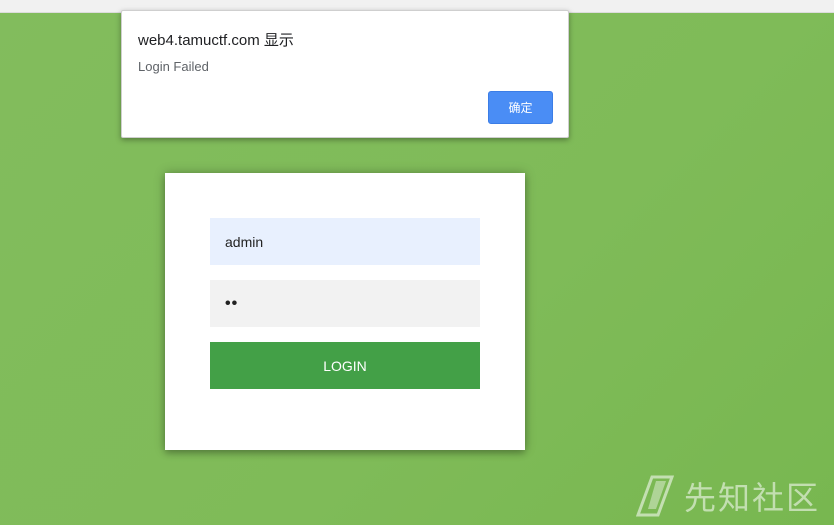  I want to click on password-field: ••, so click(345, 303).